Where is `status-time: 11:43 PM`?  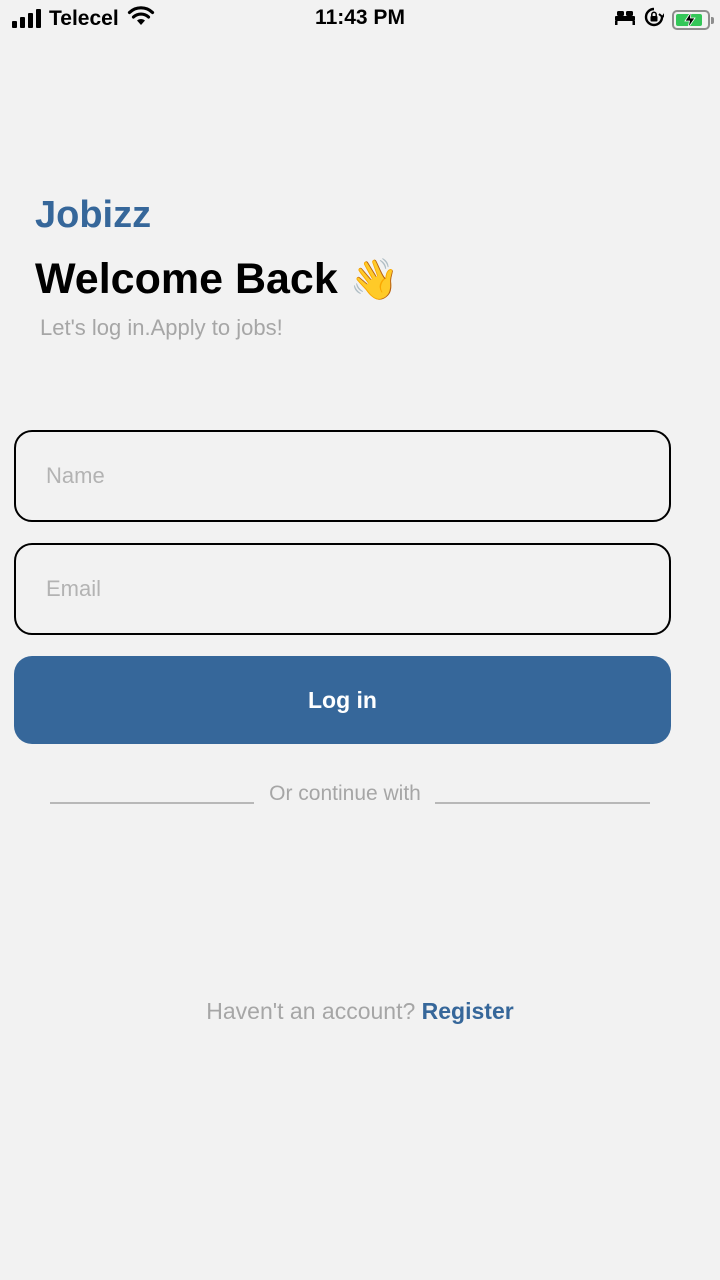
status-time: 11:43 PM is located at coordinates (360, 17).